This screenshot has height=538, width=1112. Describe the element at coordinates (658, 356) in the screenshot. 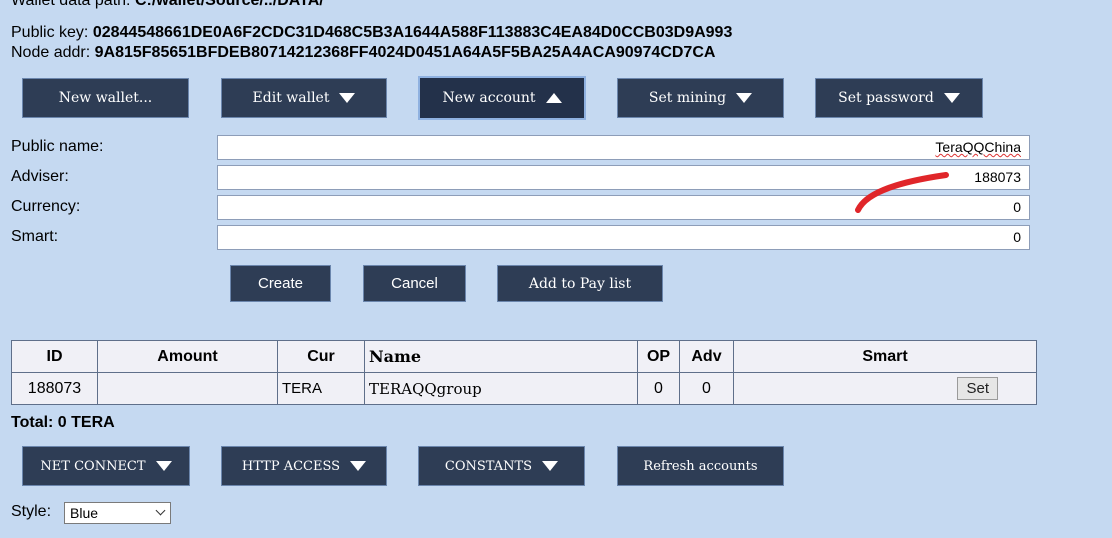

I see `header-op: OP` at that location.